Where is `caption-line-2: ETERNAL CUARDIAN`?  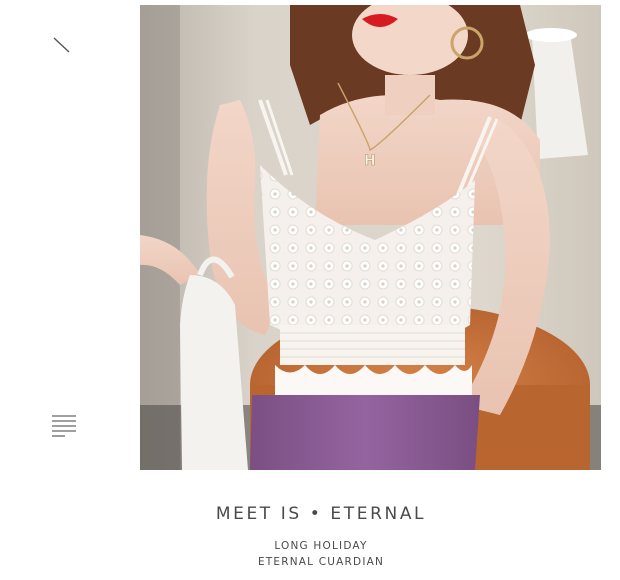
caption-line-2: ETERNAL CUARDIAN is located at coordinates (321, 562).